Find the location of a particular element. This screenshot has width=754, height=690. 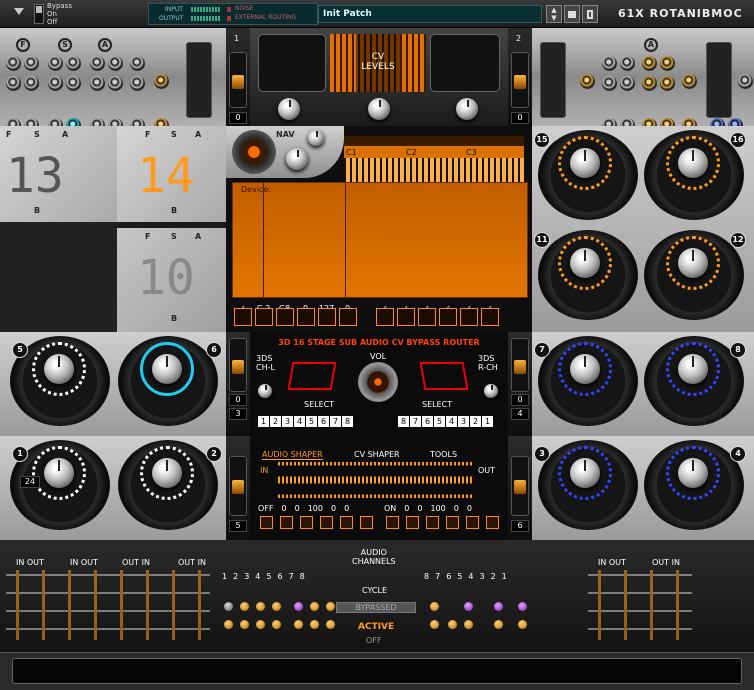

router-channel-button: 6 is located at coordinates (427, 421).